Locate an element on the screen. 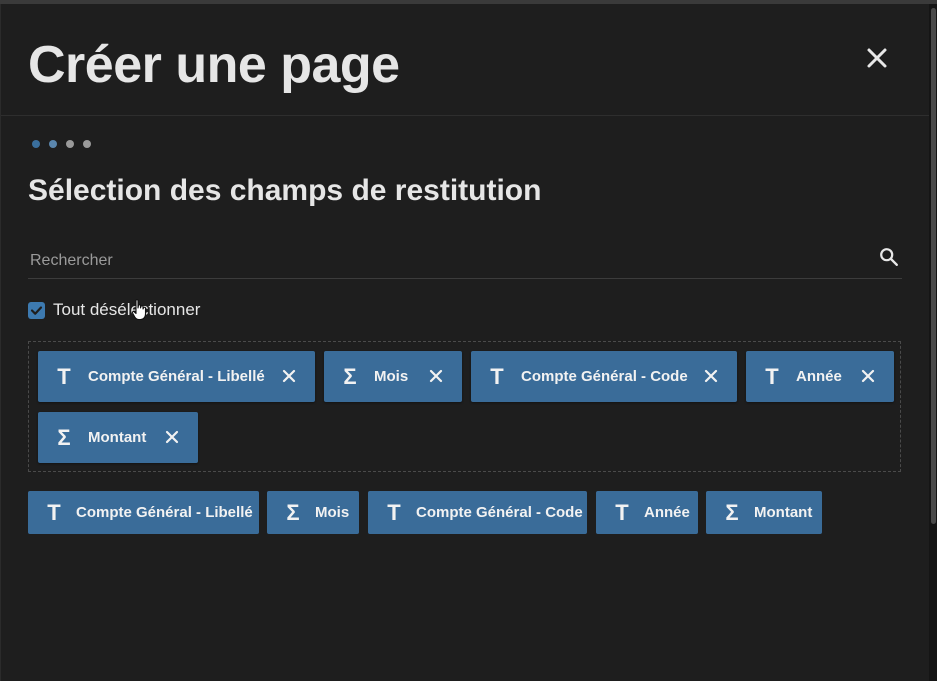 The width and height of the screenshot is (937, 681). available-field-chip: T Compte Général - Code is located at coordinates (477, 512).